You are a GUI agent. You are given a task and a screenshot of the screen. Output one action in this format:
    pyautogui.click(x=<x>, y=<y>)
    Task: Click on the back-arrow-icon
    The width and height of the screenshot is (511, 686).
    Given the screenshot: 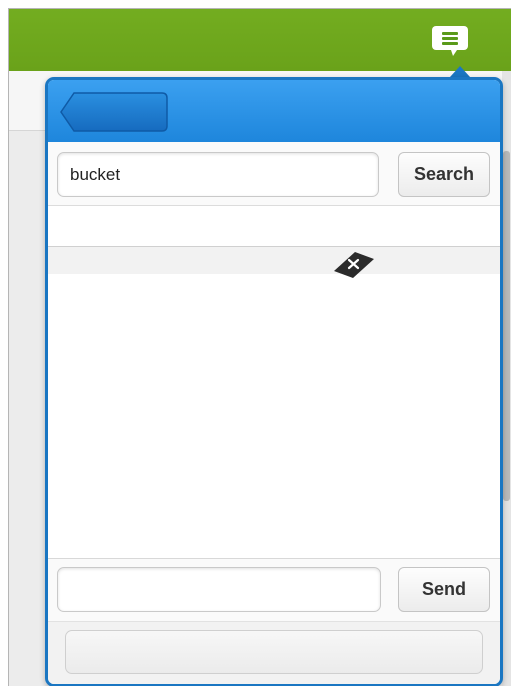 What is the action you would take?
    pyautogui.click(x=114, y=112)
    